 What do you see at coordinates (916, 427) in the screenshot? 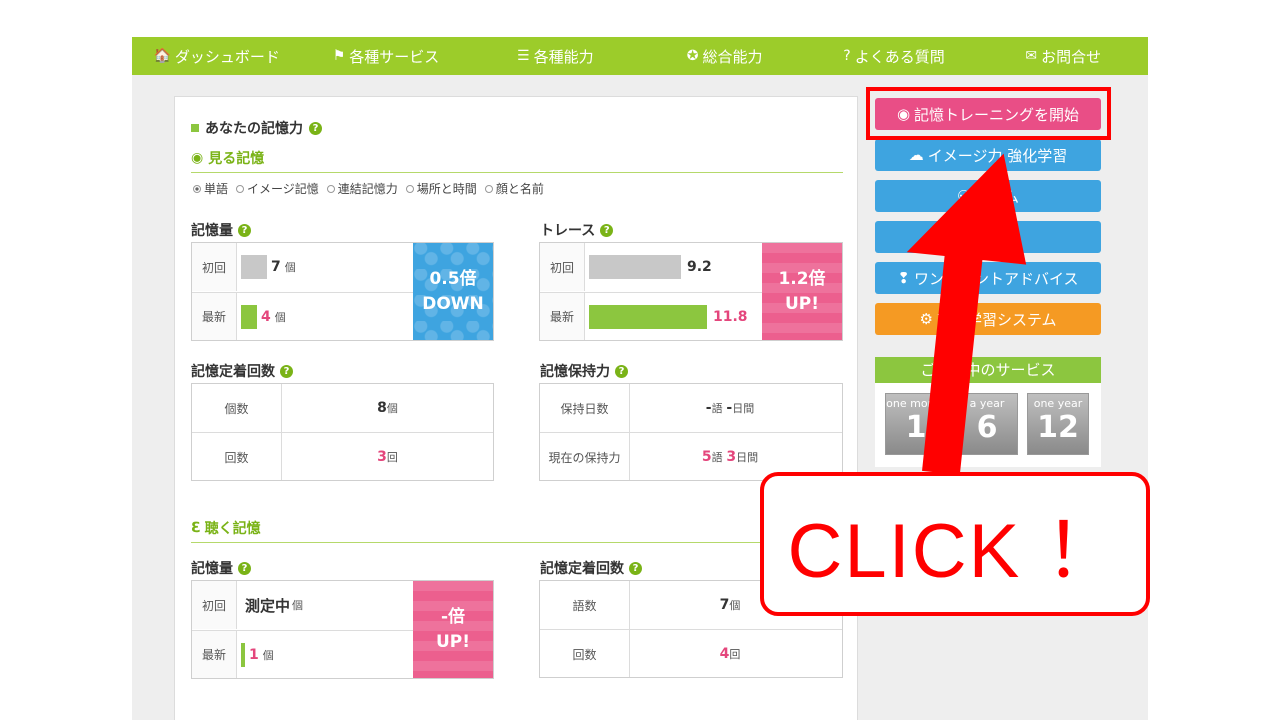
I see `service-number: 1` at bounding box center [916, 427].